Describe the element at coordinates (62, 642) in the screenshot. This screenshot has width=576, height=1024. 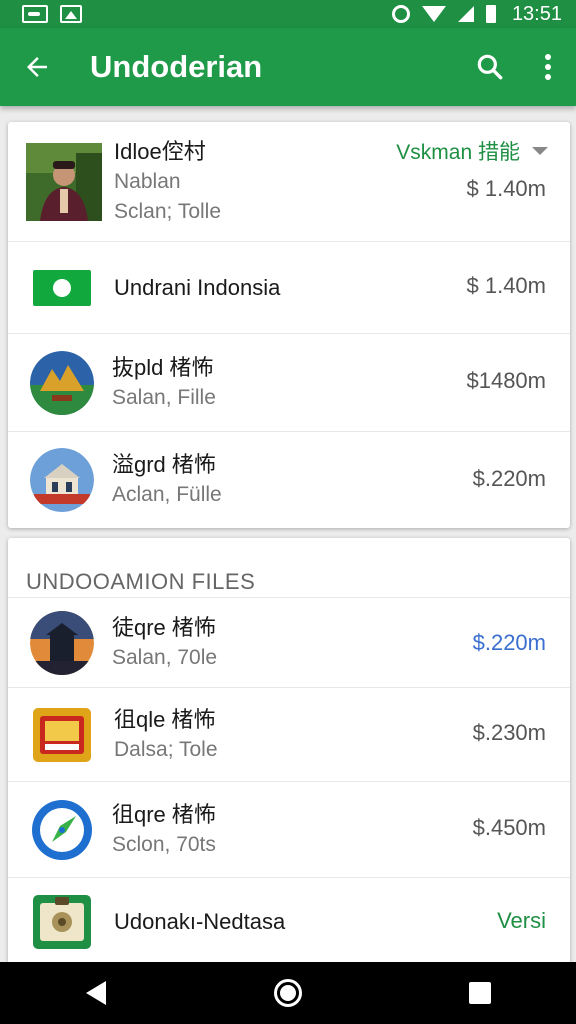
I see `temple-sunset-icon` at that location.